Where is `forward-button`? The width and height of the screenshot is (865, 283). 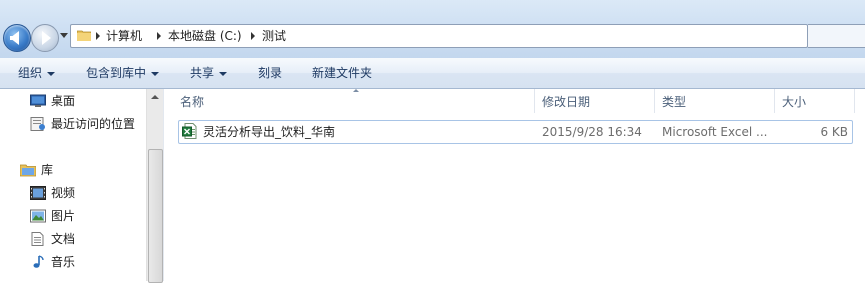
forward-button is located at coordinates (45, 38).